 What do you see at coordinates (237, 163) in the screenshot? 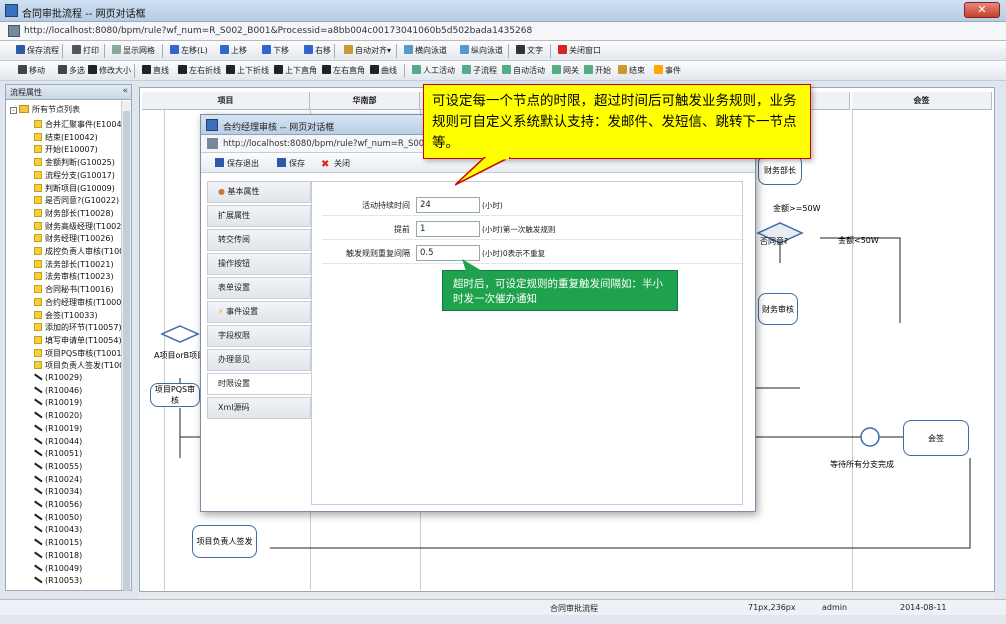
I see `save-exit-button: 保存退出` at bounding box center [237, 163].